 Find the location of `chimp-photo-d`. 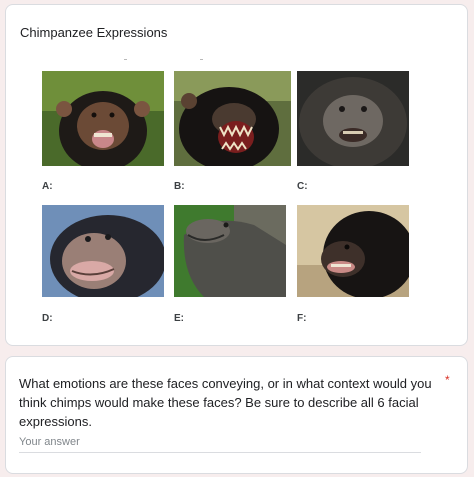

chimp-photo-d is located at coordinates (103, 251).